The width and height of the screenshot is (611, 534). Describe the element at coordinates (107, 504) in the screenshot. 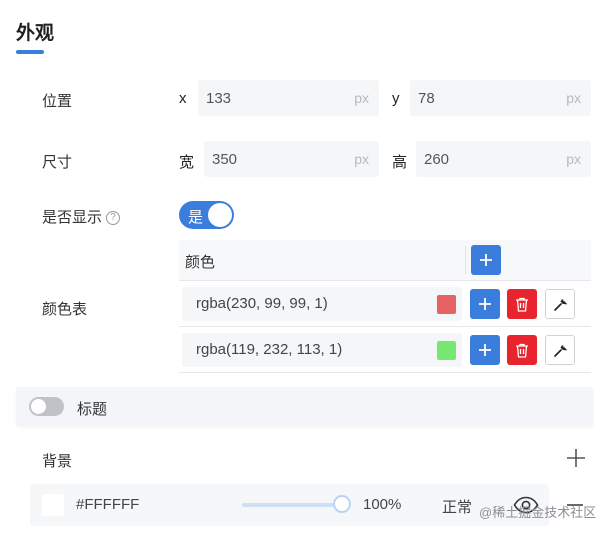

I see `background-hex-value: #FFFFFF` at that location.